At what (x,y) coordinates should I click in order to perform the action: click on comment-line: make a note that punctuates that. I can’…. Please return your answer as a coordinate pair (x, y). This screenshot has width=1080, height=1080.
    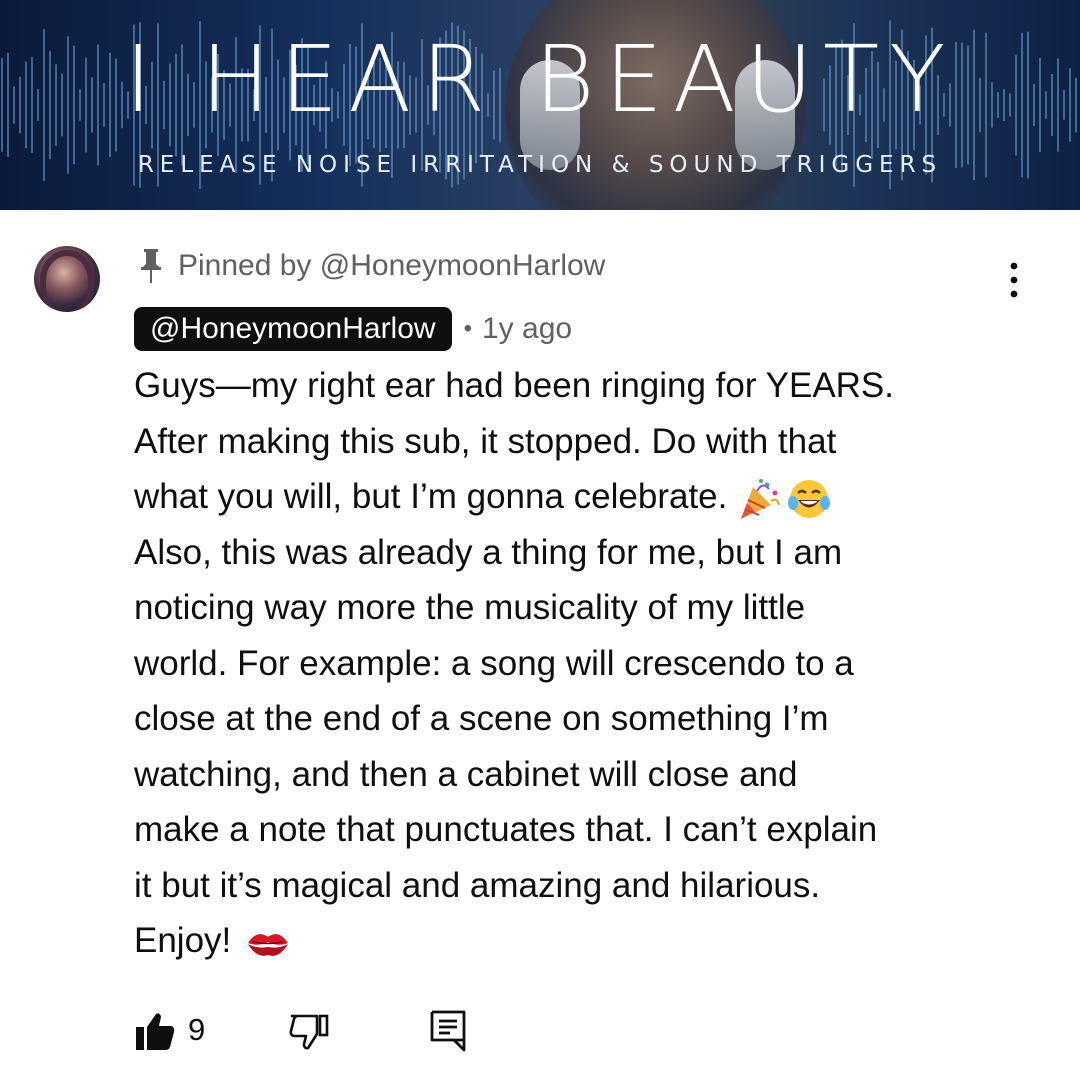
    Looking at the image, I should click on (506, 829).